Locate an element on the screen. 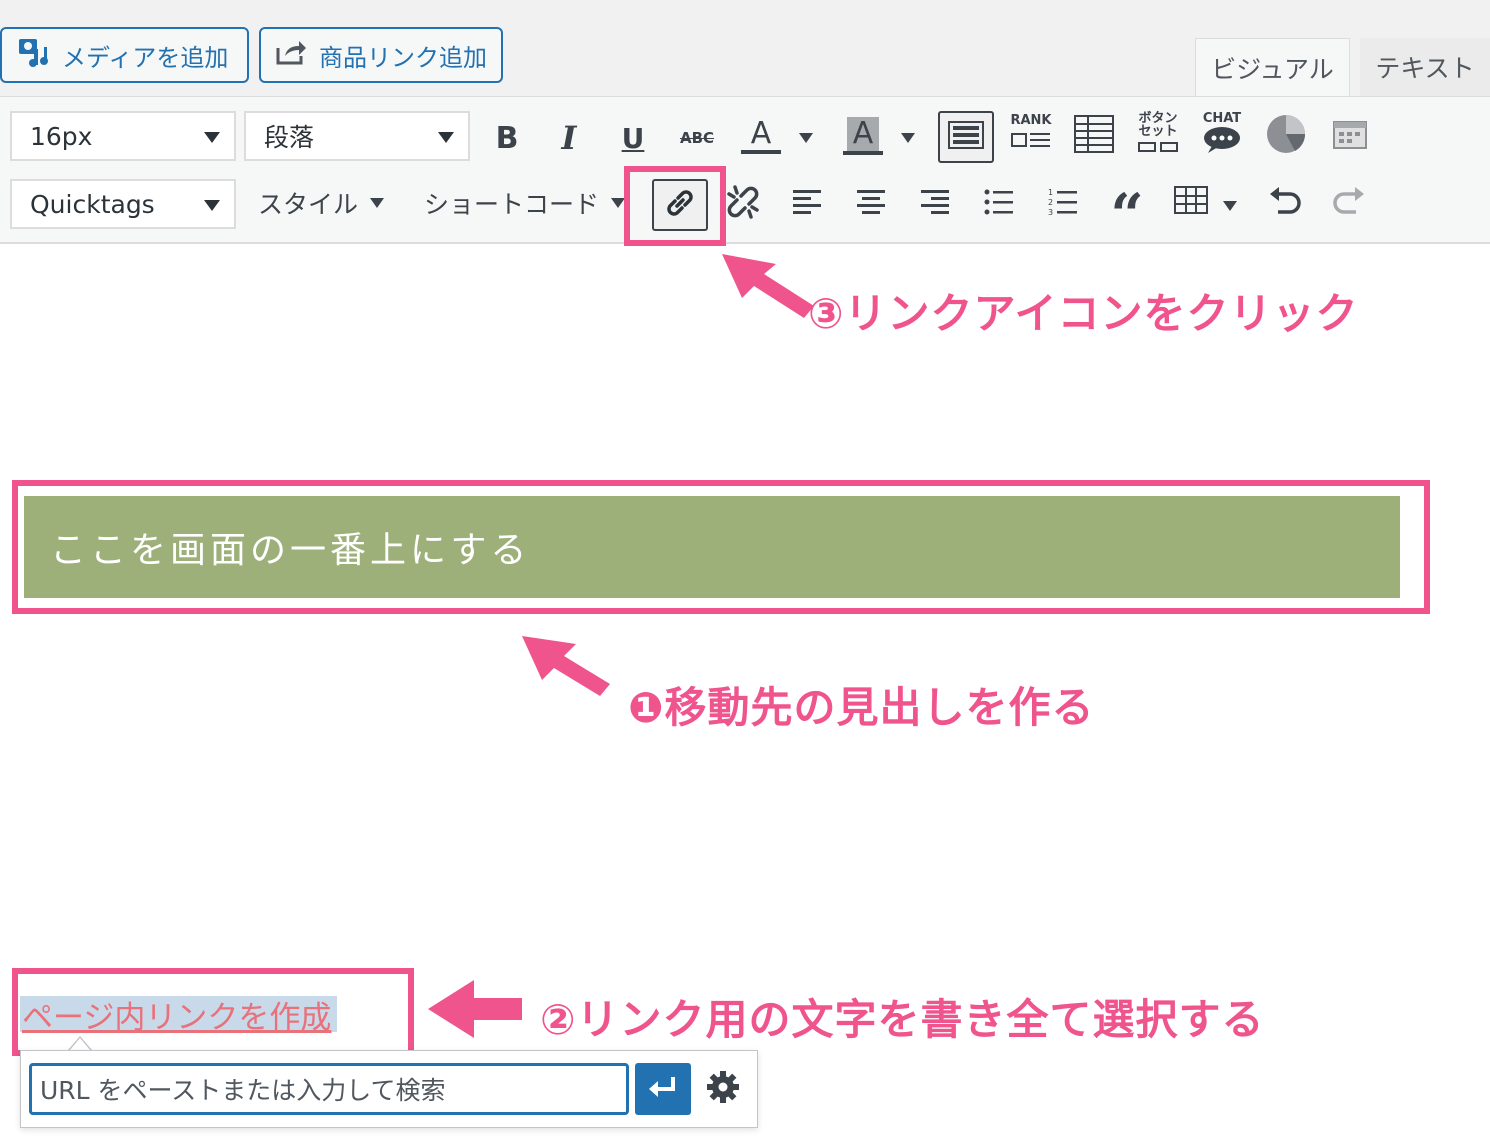 Image resolution: width=1490 pixels, height=1138 pixels. svg-text: 2 is located at coordinates (1050, 202).